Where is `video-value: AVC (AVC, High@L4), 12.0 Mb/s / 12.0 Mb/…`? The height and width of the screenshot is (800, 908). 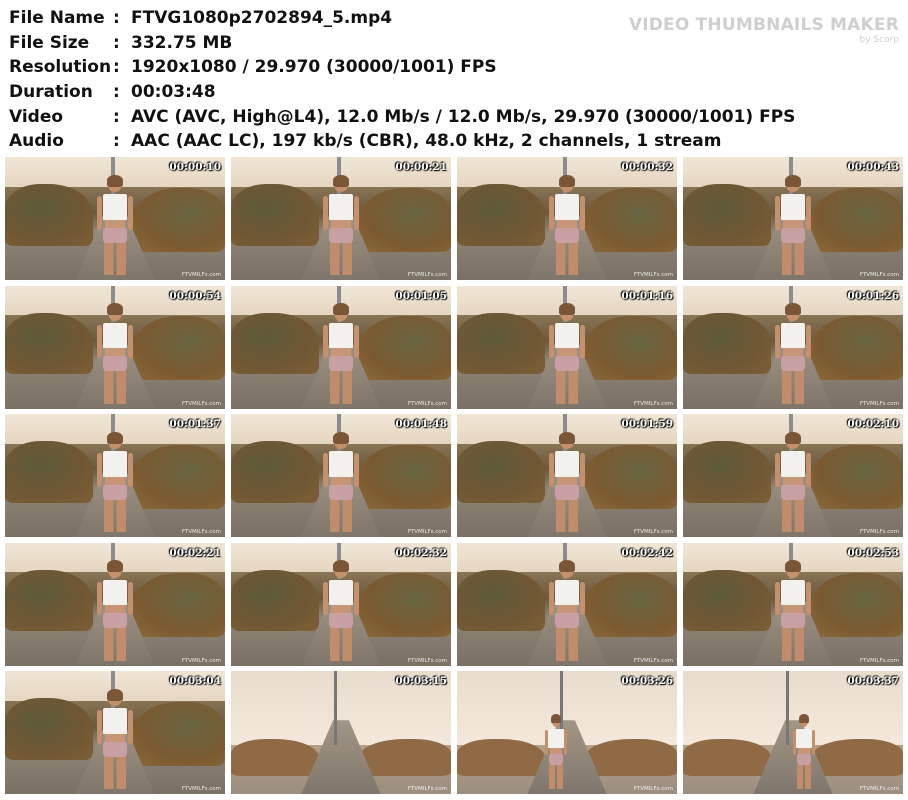
video-value: AVC (AVC, High@L4), 12.0 Mb/s / 12.0 Mb/… is located at coordinates (463, 116).